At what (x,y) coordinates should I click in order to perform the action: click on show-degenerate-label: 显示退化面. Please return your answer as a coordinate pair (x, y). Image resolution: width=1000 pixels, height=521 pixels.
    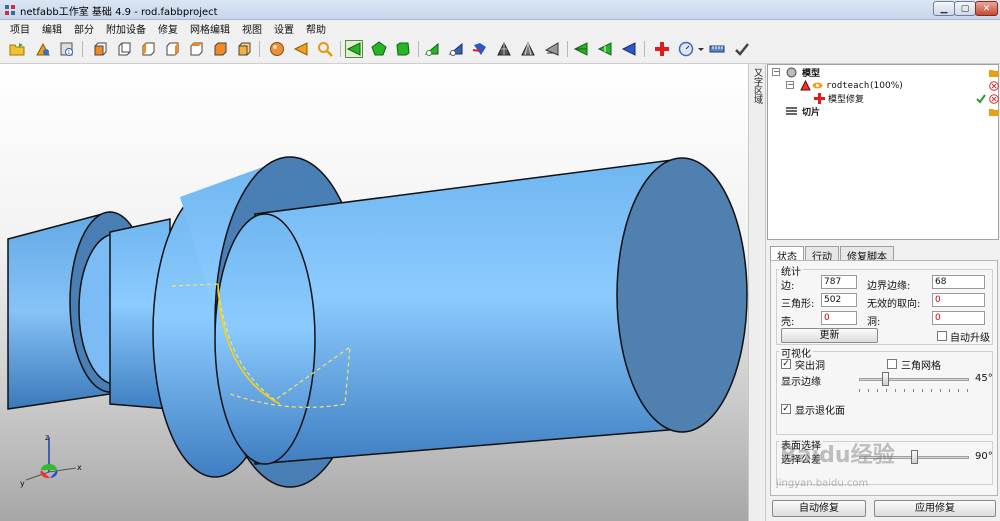
    Looking at the image, I should click on (820, 411).